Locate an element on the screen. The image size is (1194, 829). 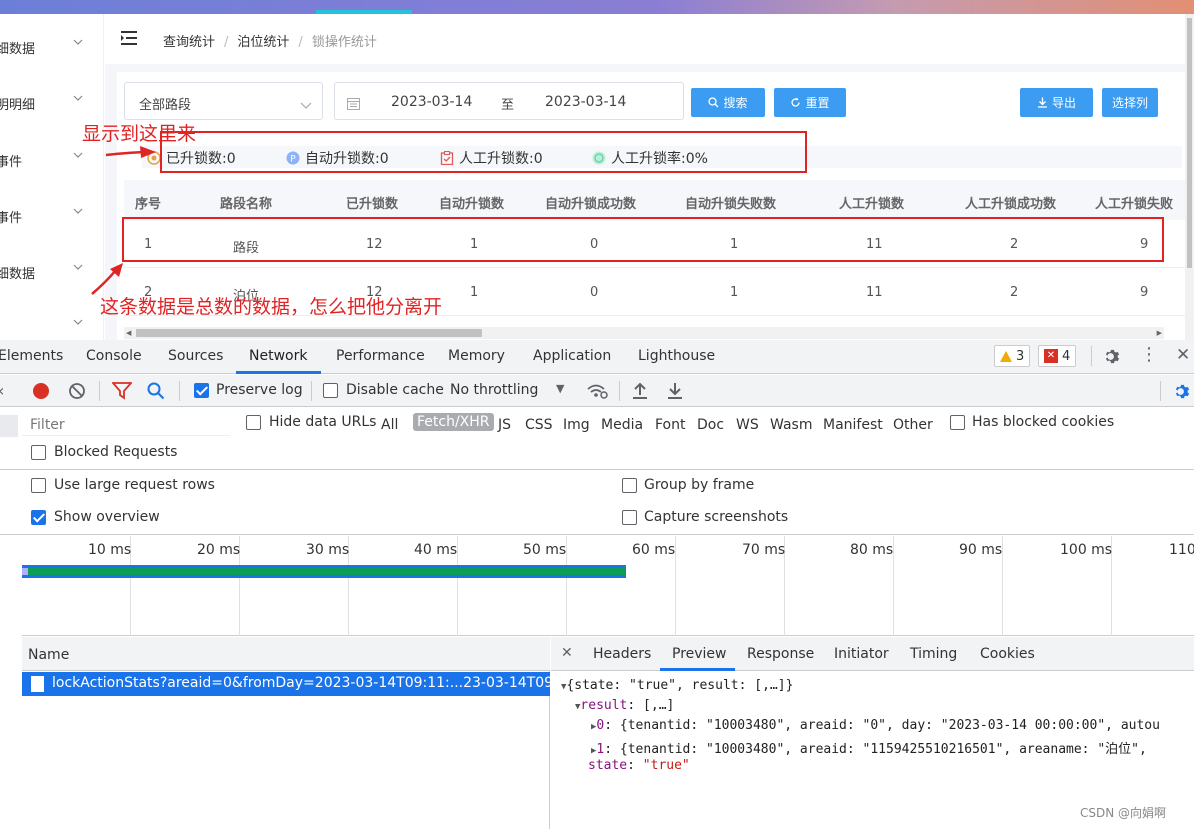
column-header: 人工升锁成功数 is located at coordinates (1010, 202).